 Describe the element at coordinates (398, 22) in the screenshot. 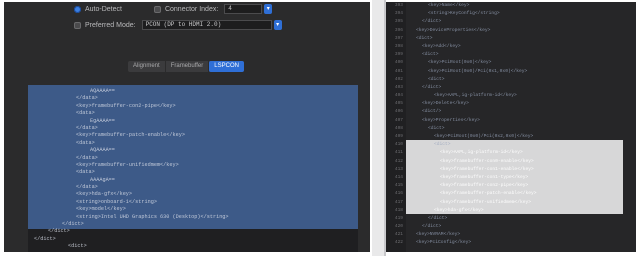

I see `line-number: 395` at that location.